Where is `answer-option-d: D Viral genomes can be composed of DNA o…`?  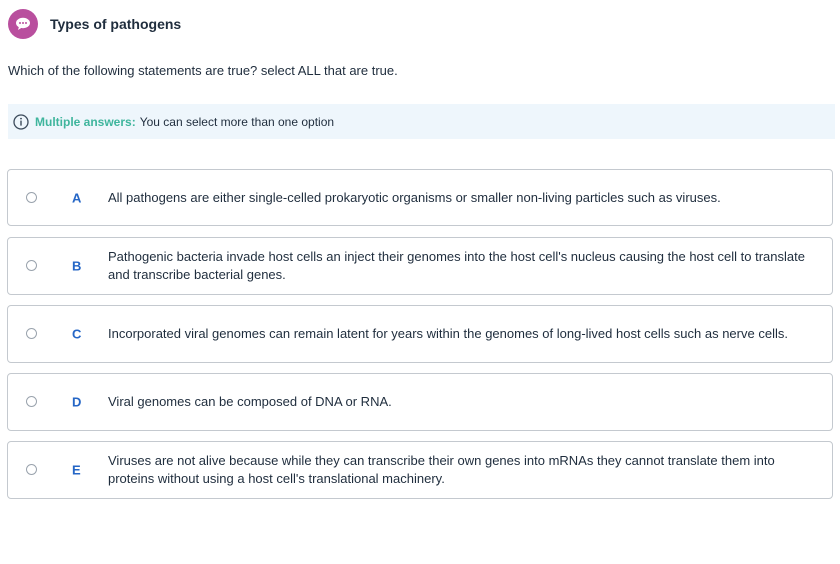
answer-option-d: D Viral genomes can be composed of DNA o… is located at coordinates (420, 402).